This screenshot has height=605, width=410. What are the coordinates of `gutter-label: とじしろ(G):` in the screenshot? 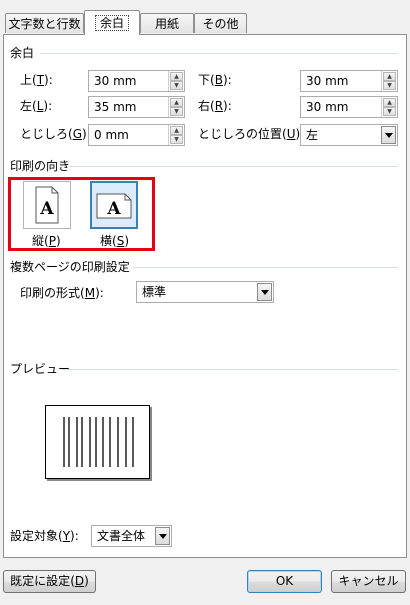 It's located at (55, 134).